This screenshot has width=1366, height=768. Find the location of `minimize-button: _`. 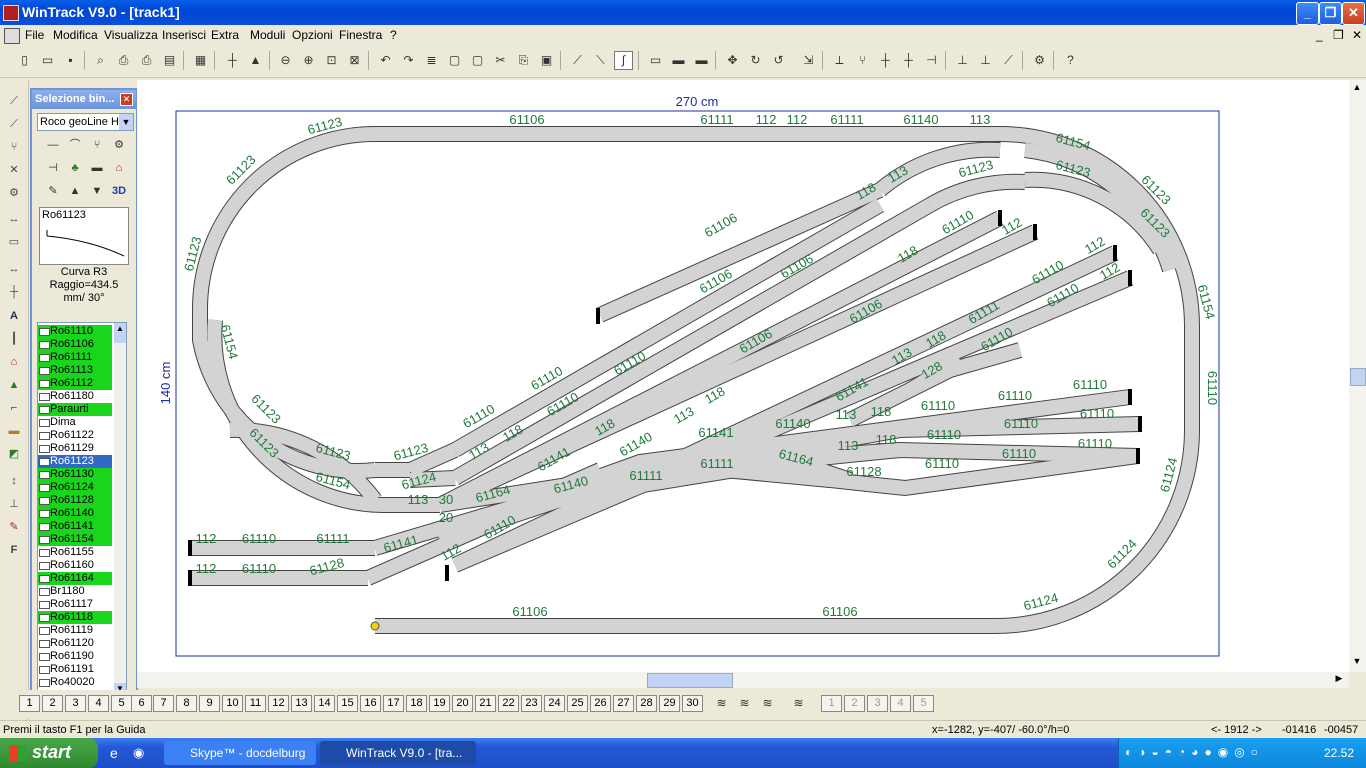

minimize-button: _ is located at coordinates (1307, 13).